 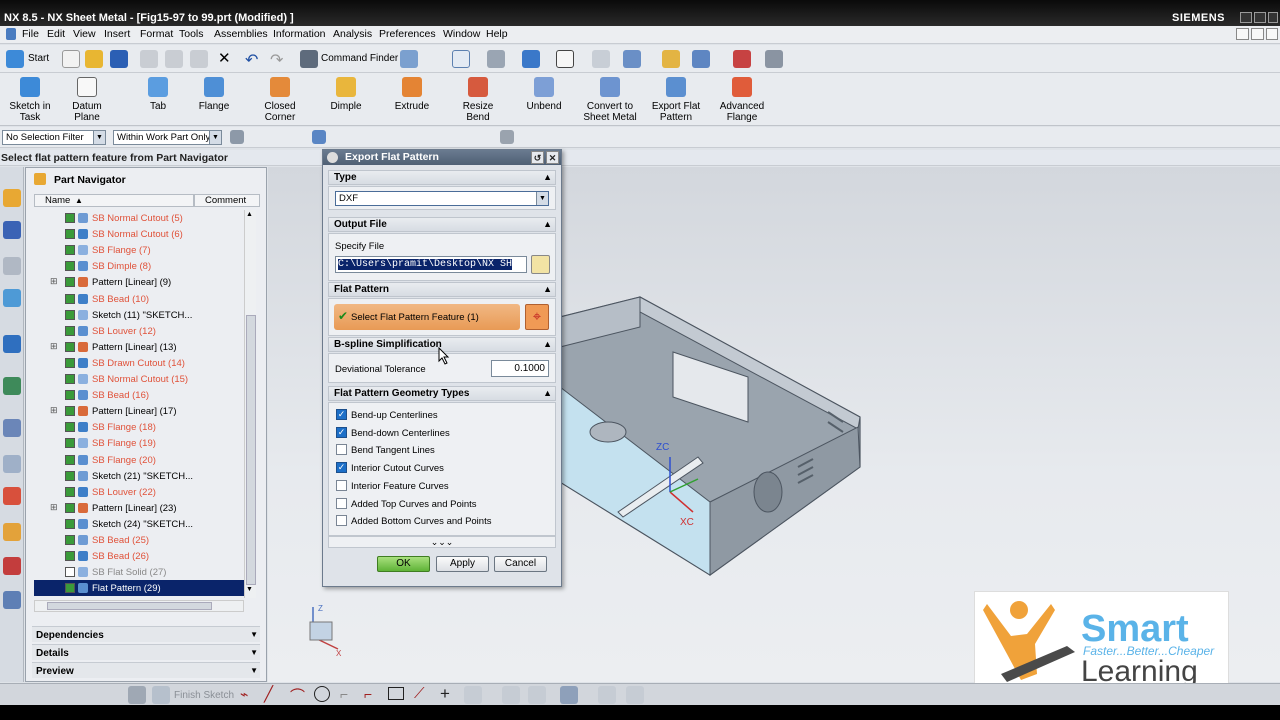 I want to click on tree-row: SB Bead (26), so click(x=139, y=556).